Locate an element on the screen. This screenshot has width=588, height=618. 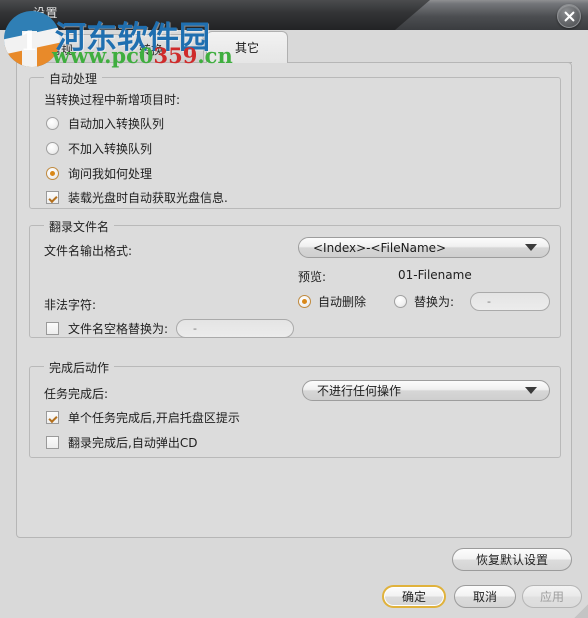
apply-label: 应用 is located at coordinates (551, 597).